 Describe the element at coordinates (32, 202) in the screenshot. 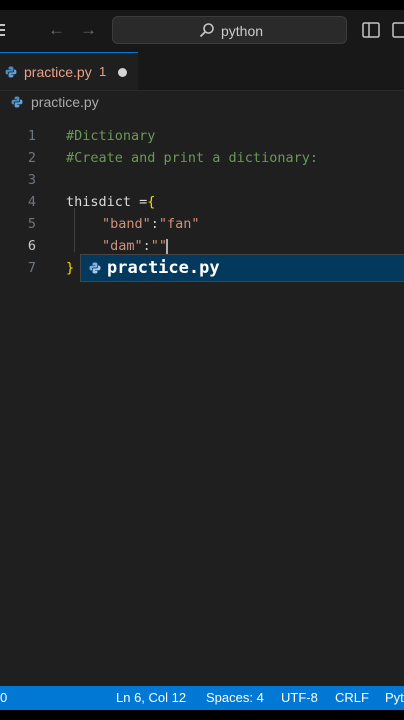

I see `line-number: 4` at that location.